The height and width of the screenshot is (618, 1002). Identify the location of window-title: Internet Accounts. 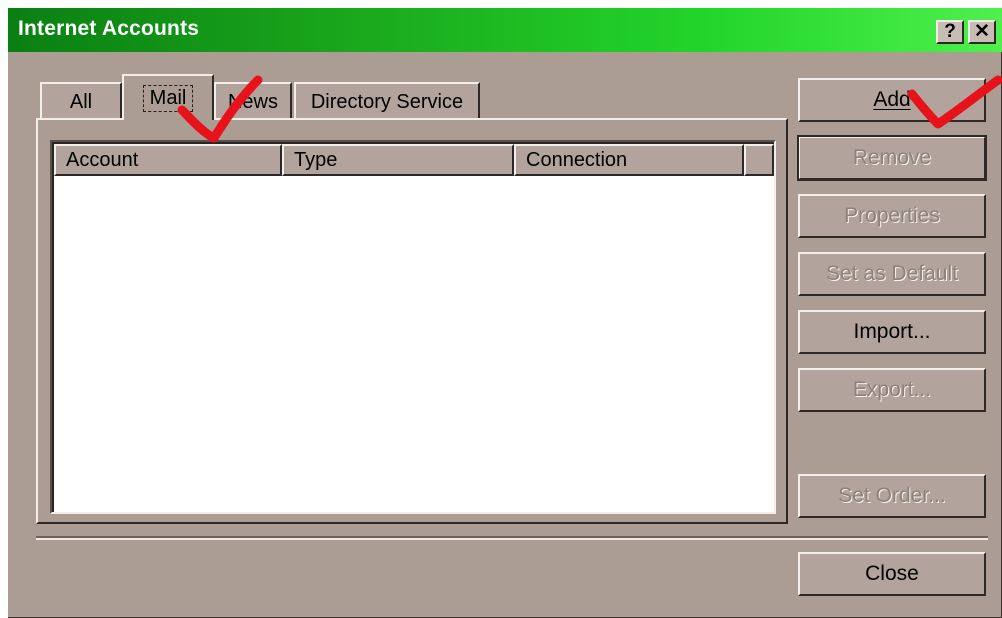
(109, 28).